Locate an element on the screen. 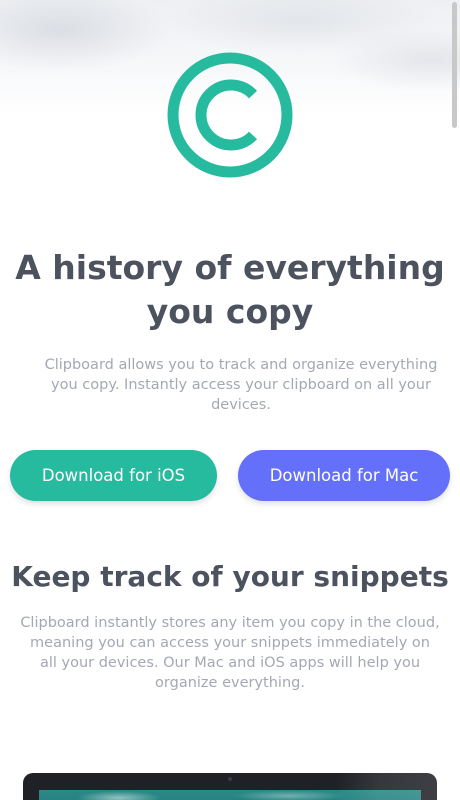  vertical-scrollbar is located at coordinates (454, 65).